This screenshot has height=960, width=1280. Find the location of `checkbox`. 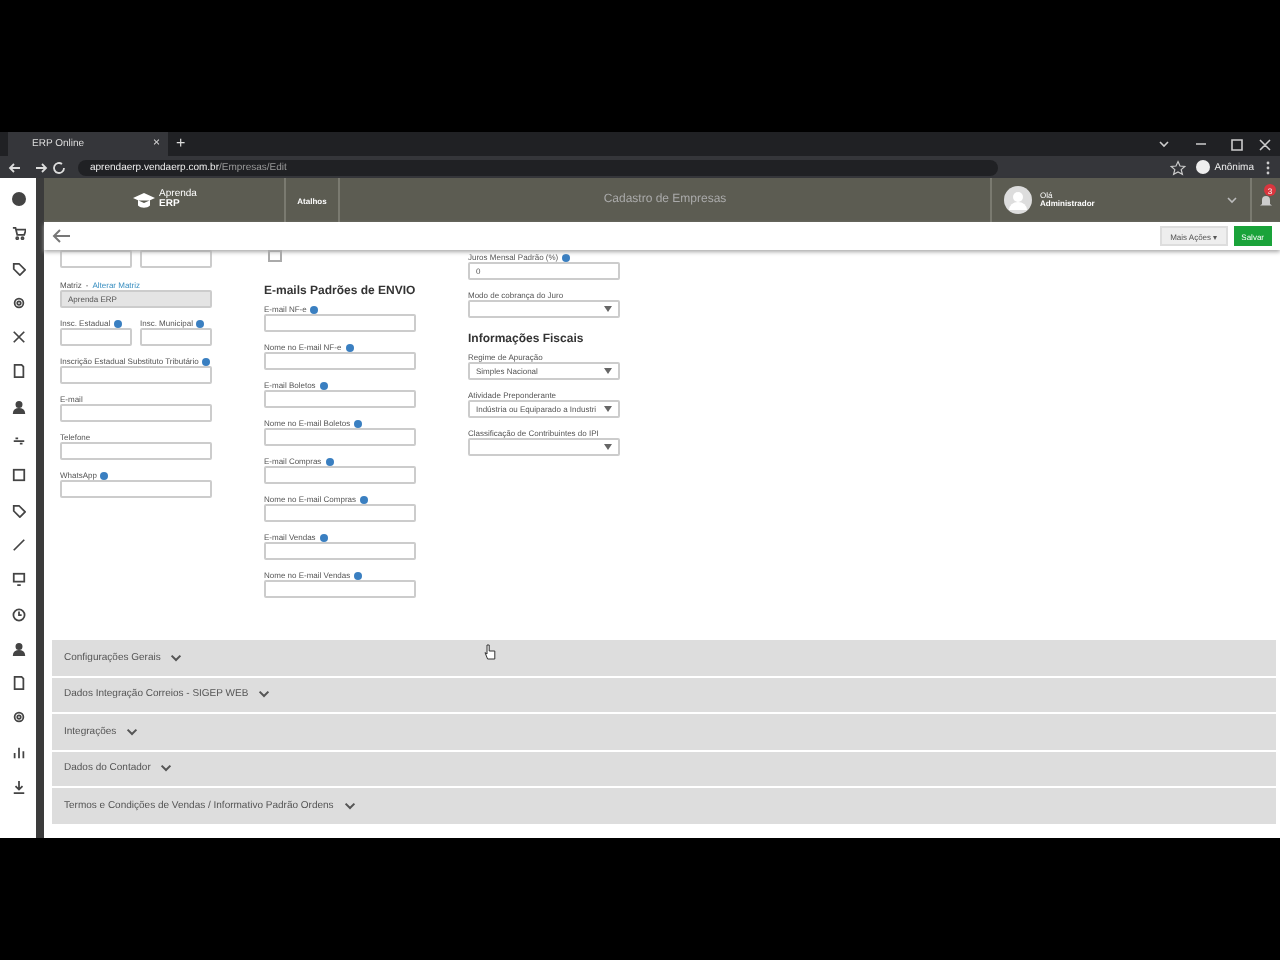

checkbox is located at coordinates (275, 256).